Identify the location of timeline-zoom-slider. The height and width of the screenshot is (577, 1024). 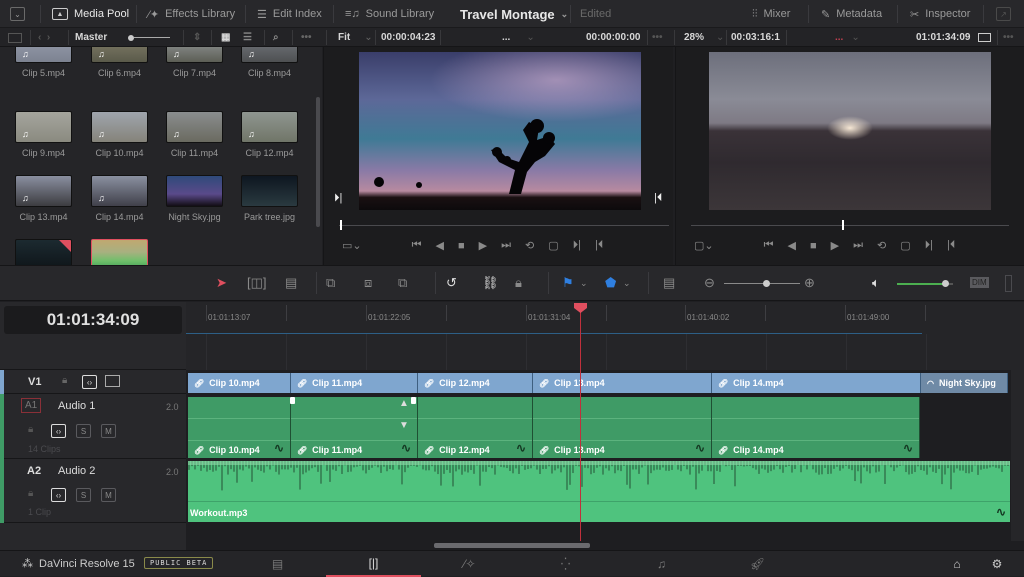
(762, 283).